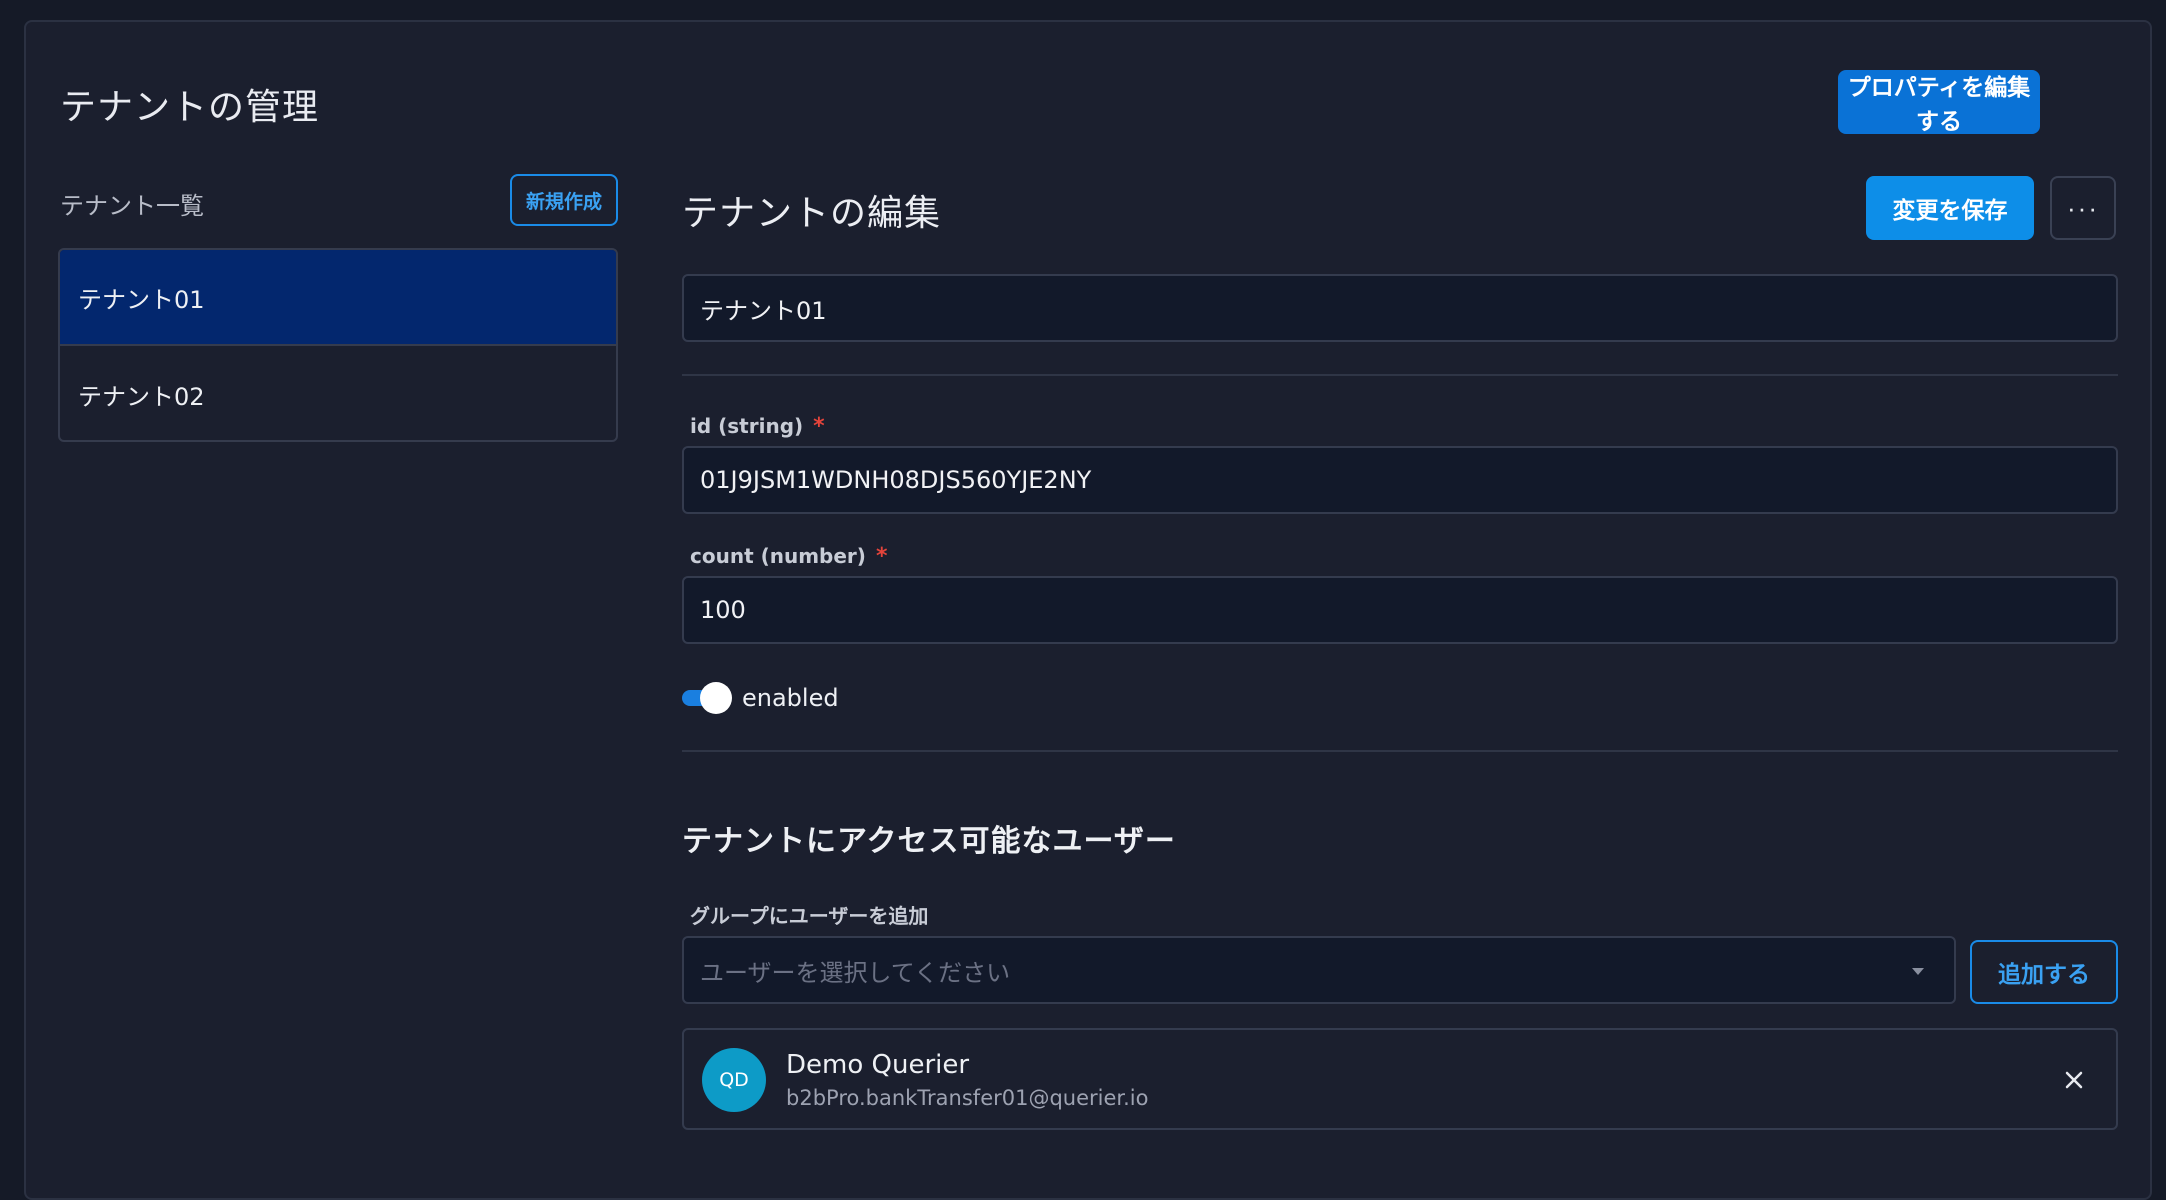  I want to click on id-field-label: id (string) *, so click(757, 426).